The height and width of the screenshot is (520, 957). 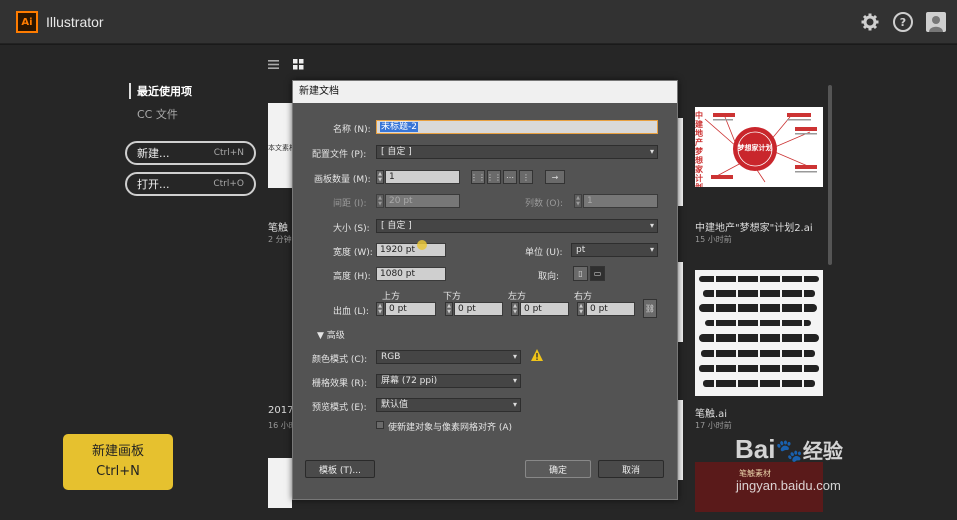 I want to click on units-select: pt, so click(x=614, y=250).